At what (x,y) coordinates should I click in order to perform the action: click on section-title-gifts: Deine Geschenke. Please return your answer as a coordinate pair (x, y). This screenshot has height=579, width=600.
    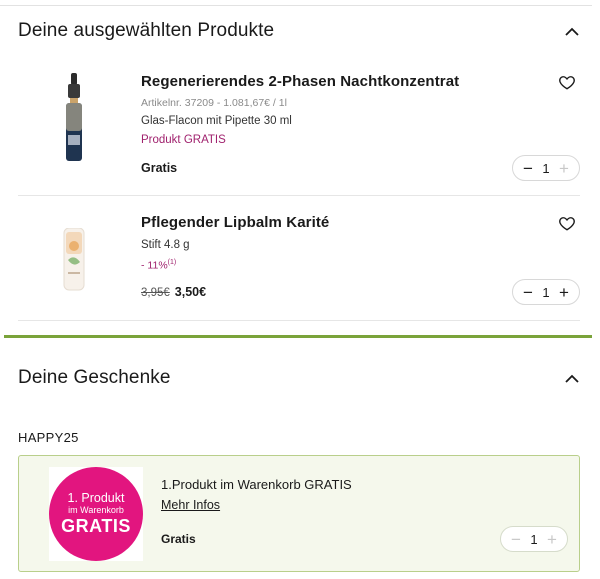
    Looking at the image, I should click on (94, 377).